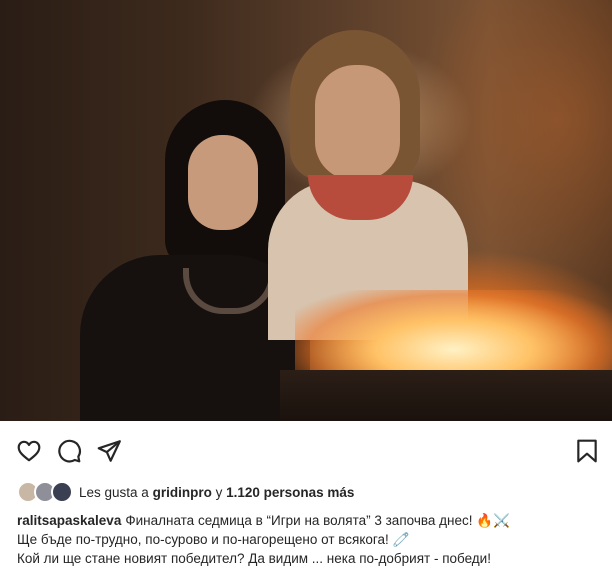  What do you see at coordinates (223, 182) in the screenshot?
I see `photo-woman-face` at bounding box center [223, 182].